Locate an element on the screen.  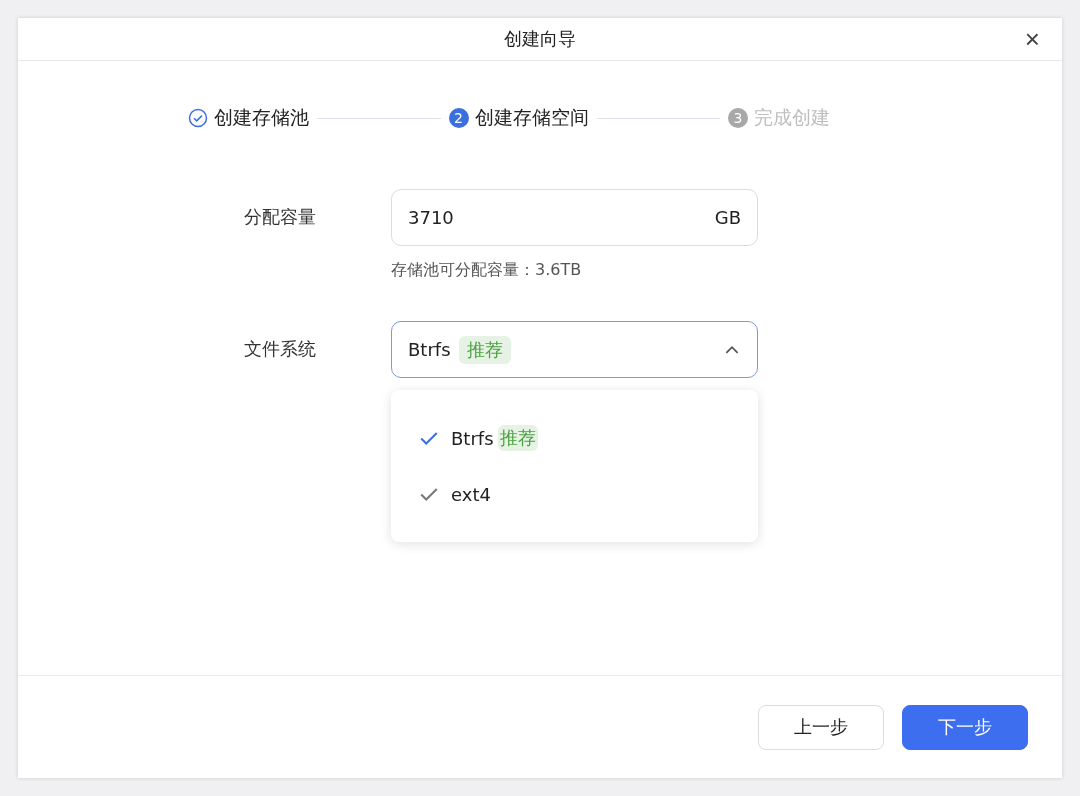
dropdown-option: Btrfs 推荐 is located at coordinates (574, 438).